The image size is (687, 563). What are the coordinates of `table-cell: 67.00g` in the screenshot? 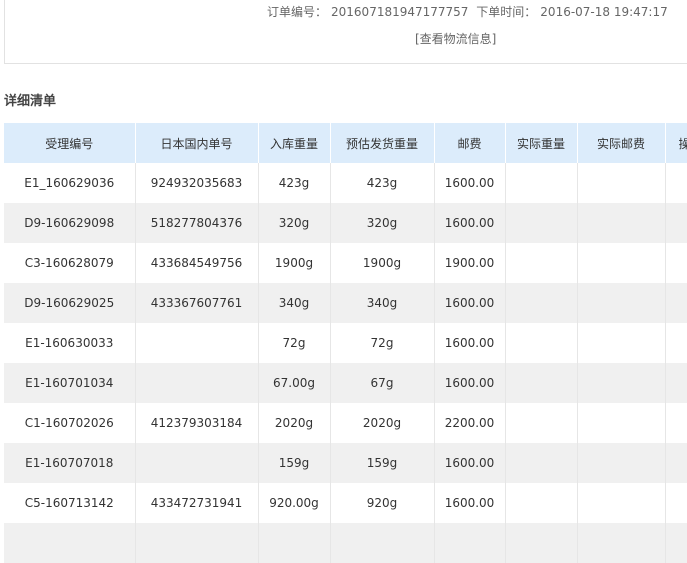 It's located at (294, 383).